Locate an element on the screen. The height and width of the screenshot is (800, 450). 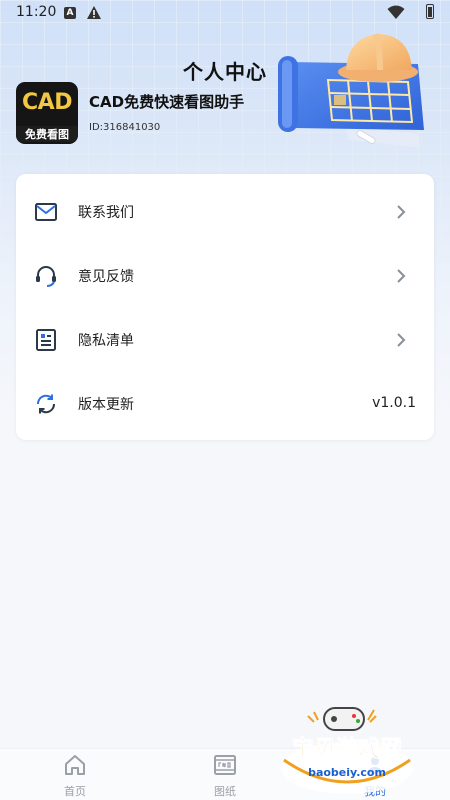
document-list-icon is located at coordinates (46, 340).